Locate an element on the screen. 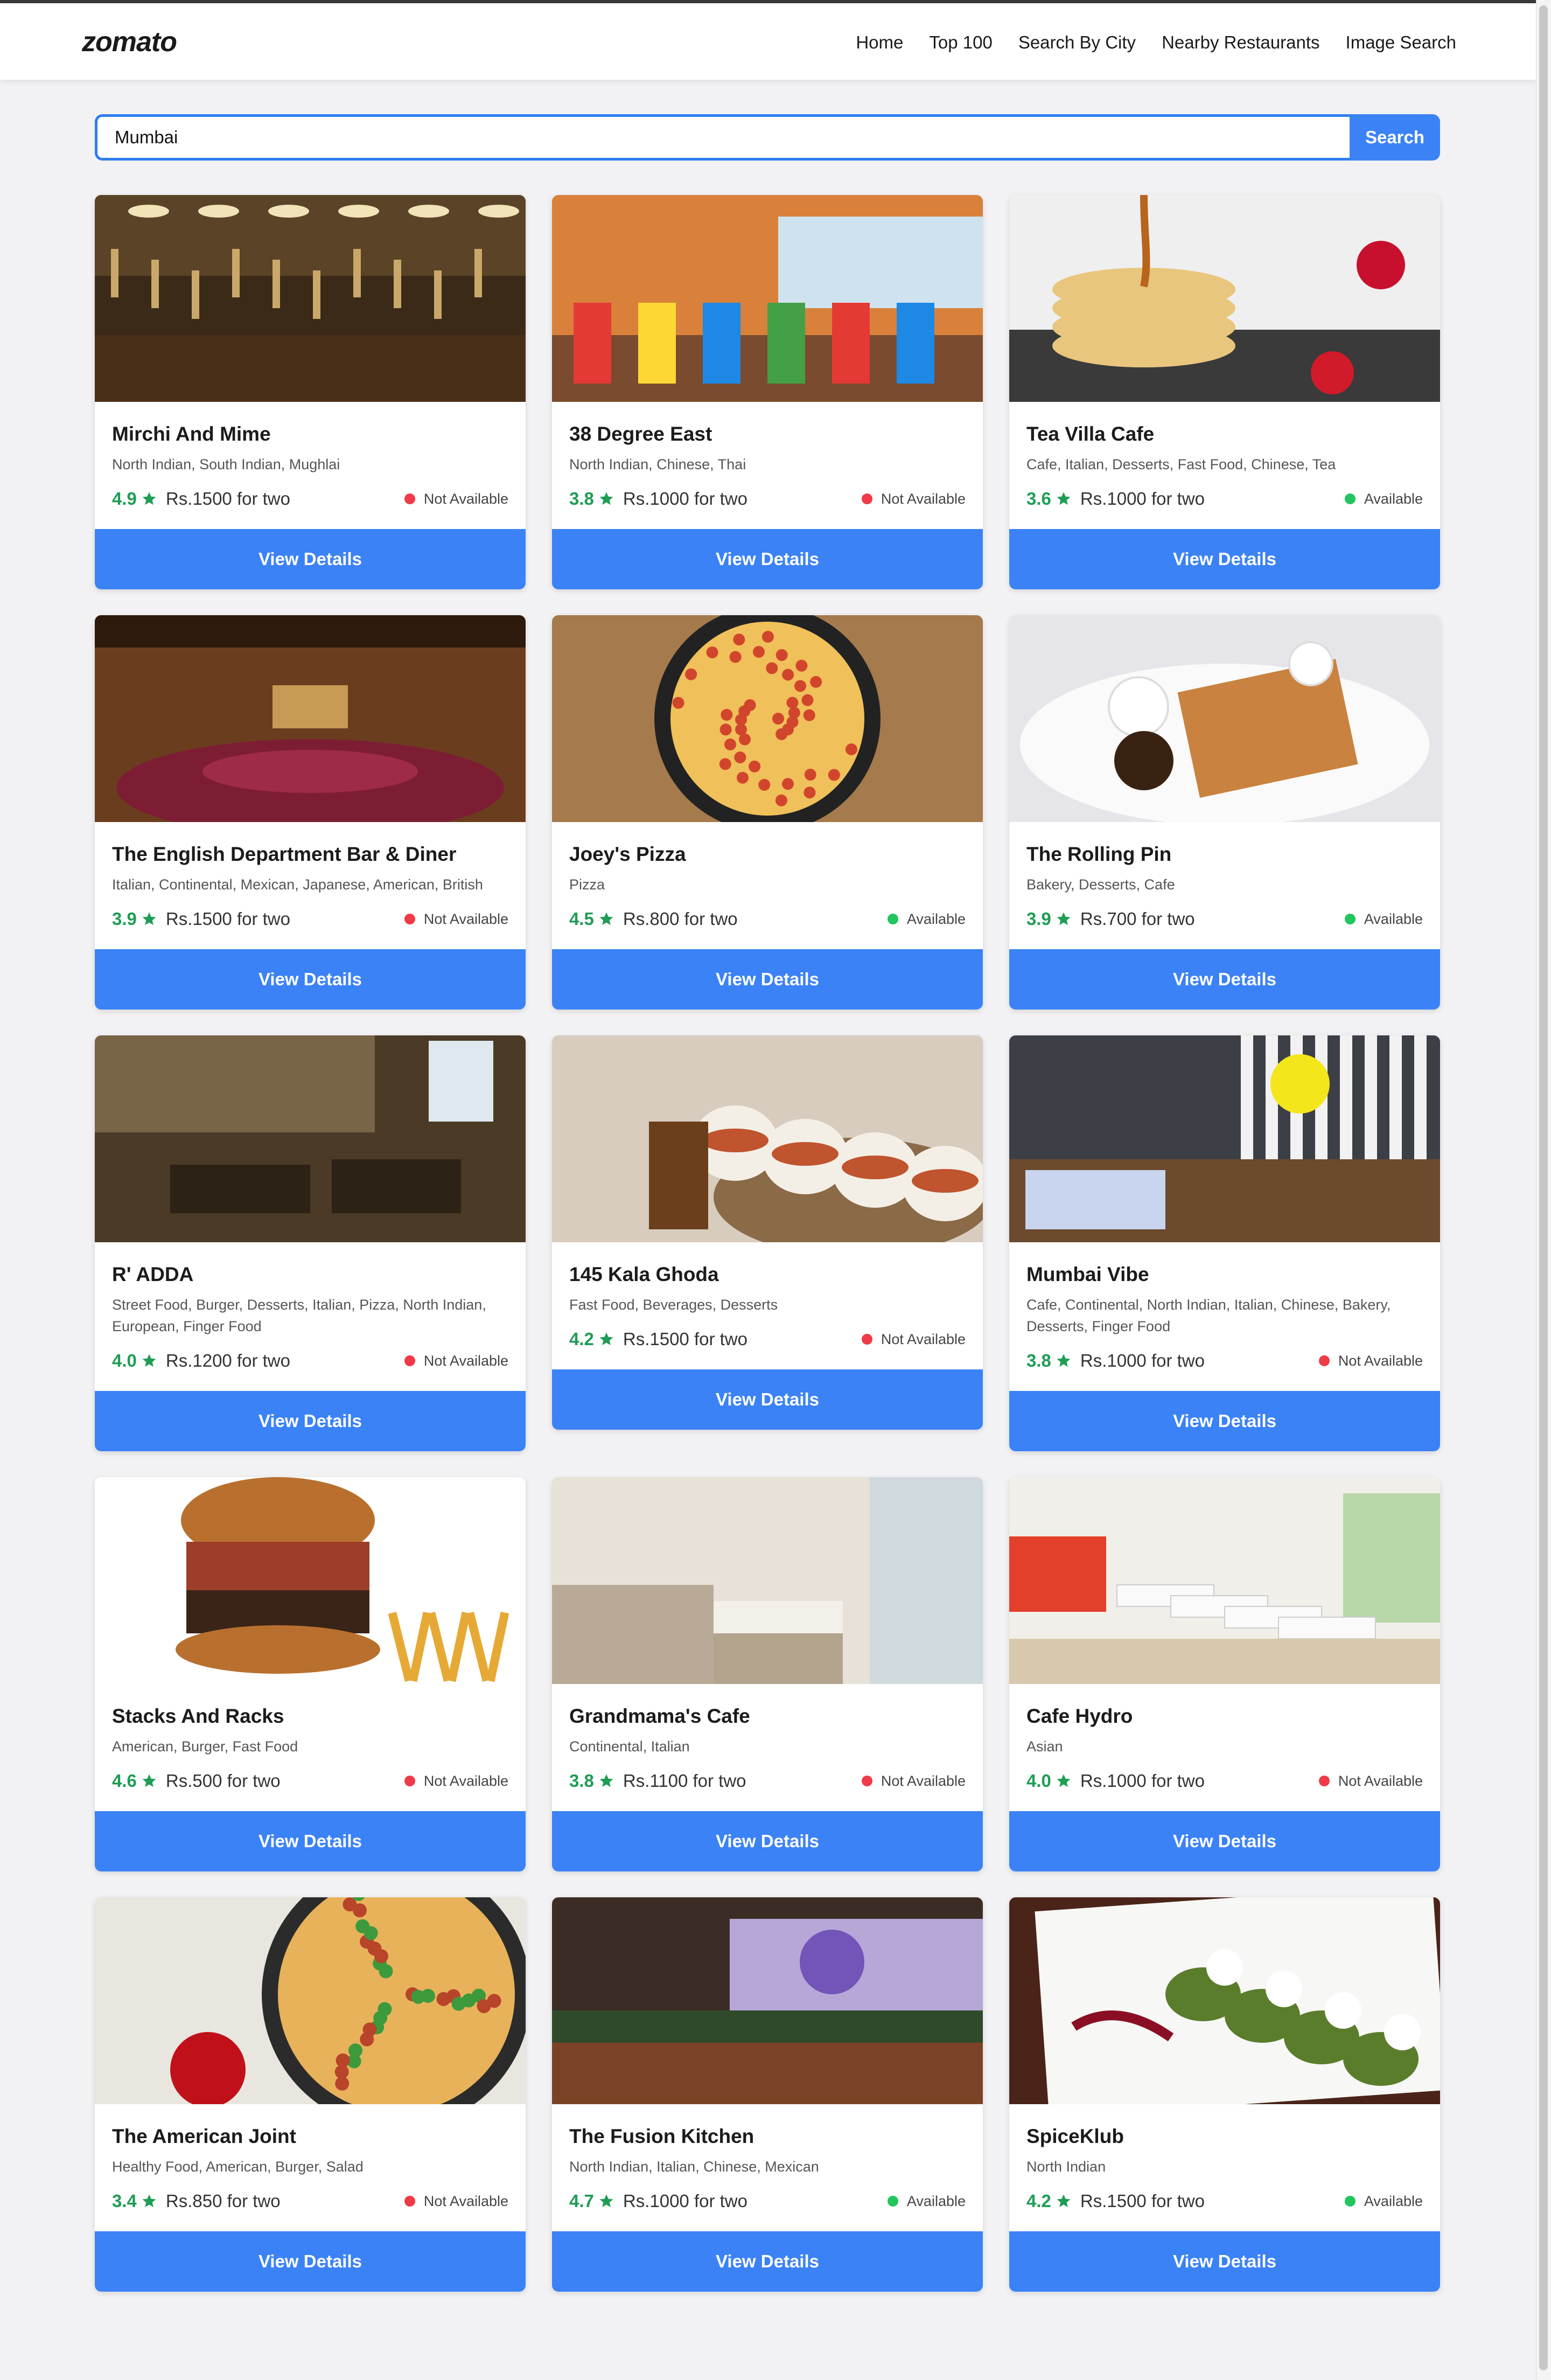  page-scrollbar is located at coordinates (1543, 1190).